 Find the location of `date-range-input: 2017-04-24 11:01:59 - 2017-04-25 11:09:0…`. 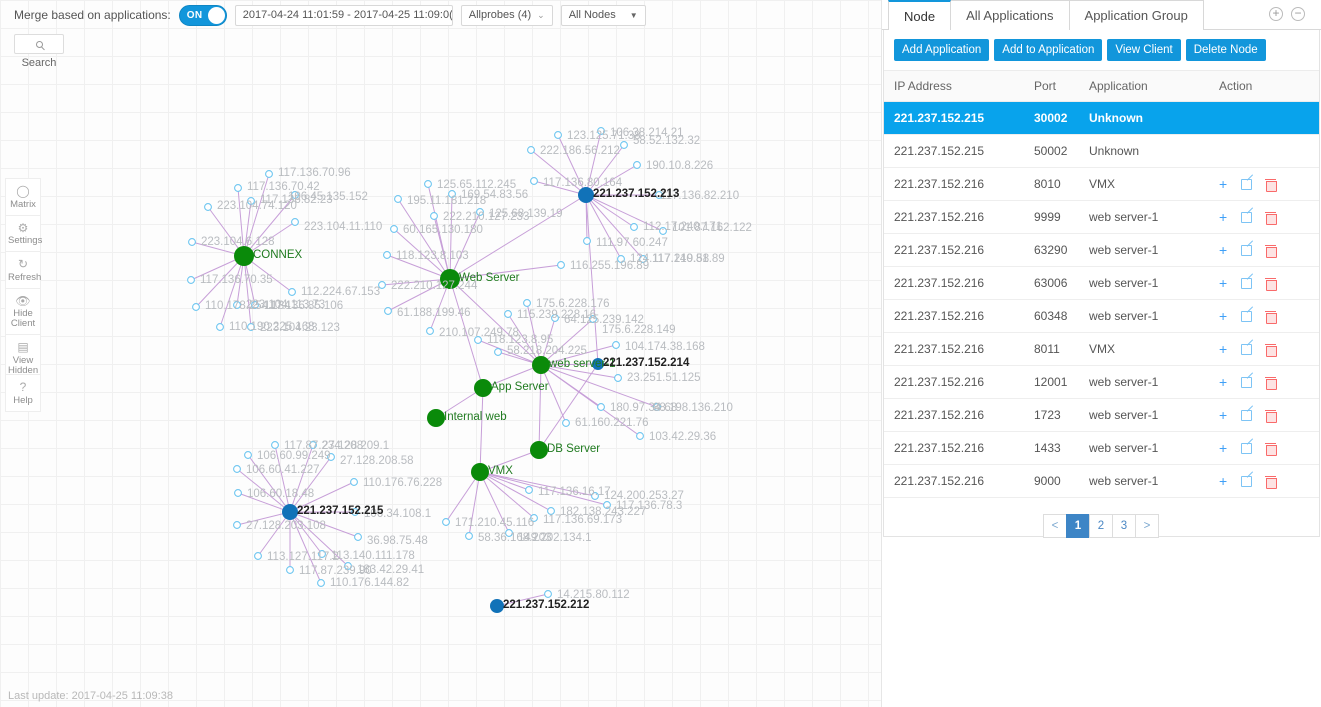

date-range-input: 2017-04-24 11:01:59 - 2017-04-25 11:09:0… is located at coordinates (343, 15).